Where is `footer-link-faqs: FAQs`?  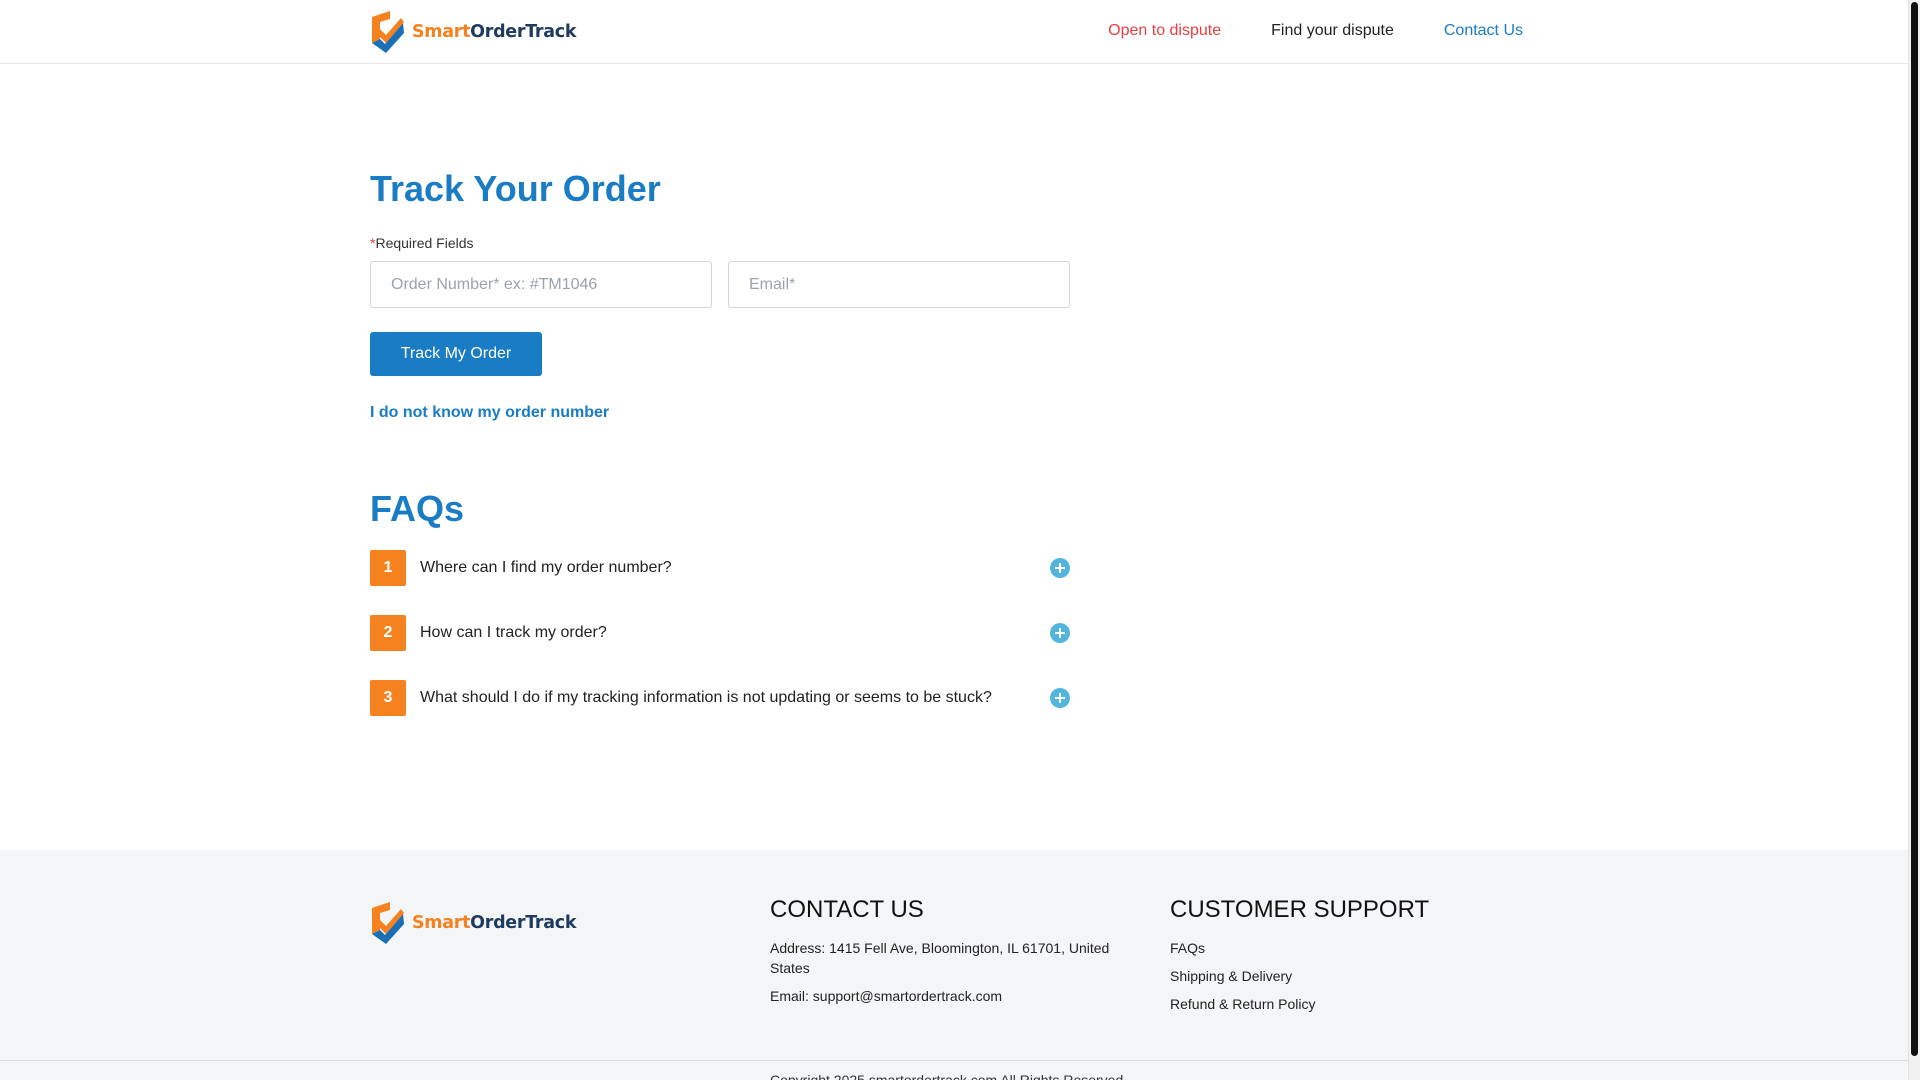
footer-link-faqs: FAQs is located at coordinates (1350, 948).